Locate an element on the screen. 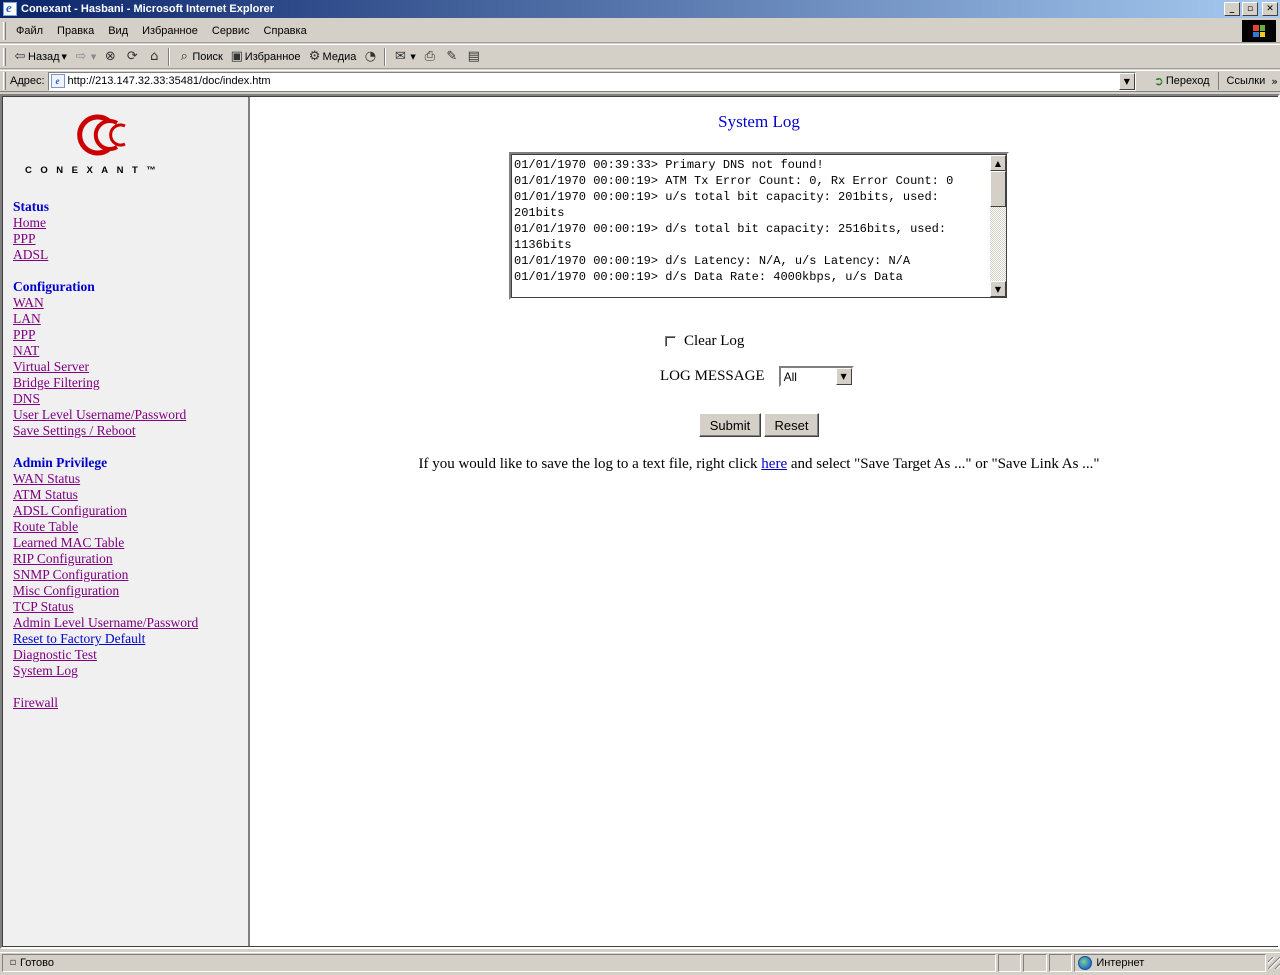 This screenshot has width=1280, height=975. clear-log-checkbox is located at coordinates (670, 341).